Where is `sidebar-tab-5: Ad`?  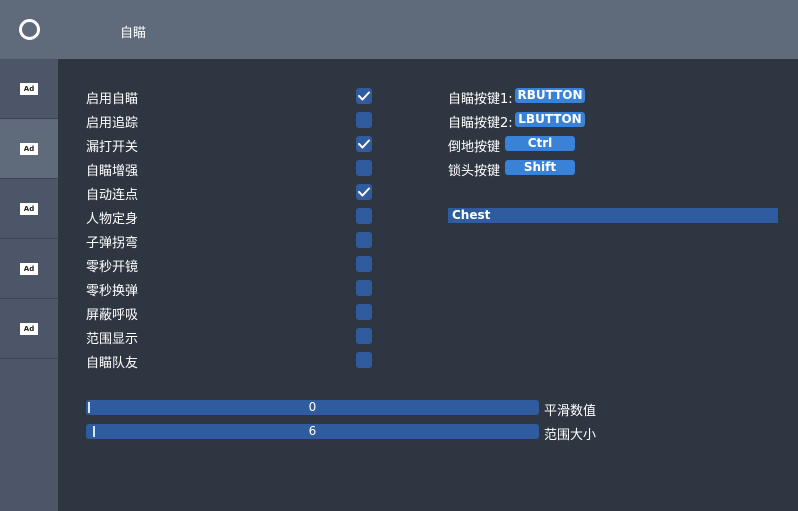
sidebar-tab-5: Ad is located at coordinates (29, 329).